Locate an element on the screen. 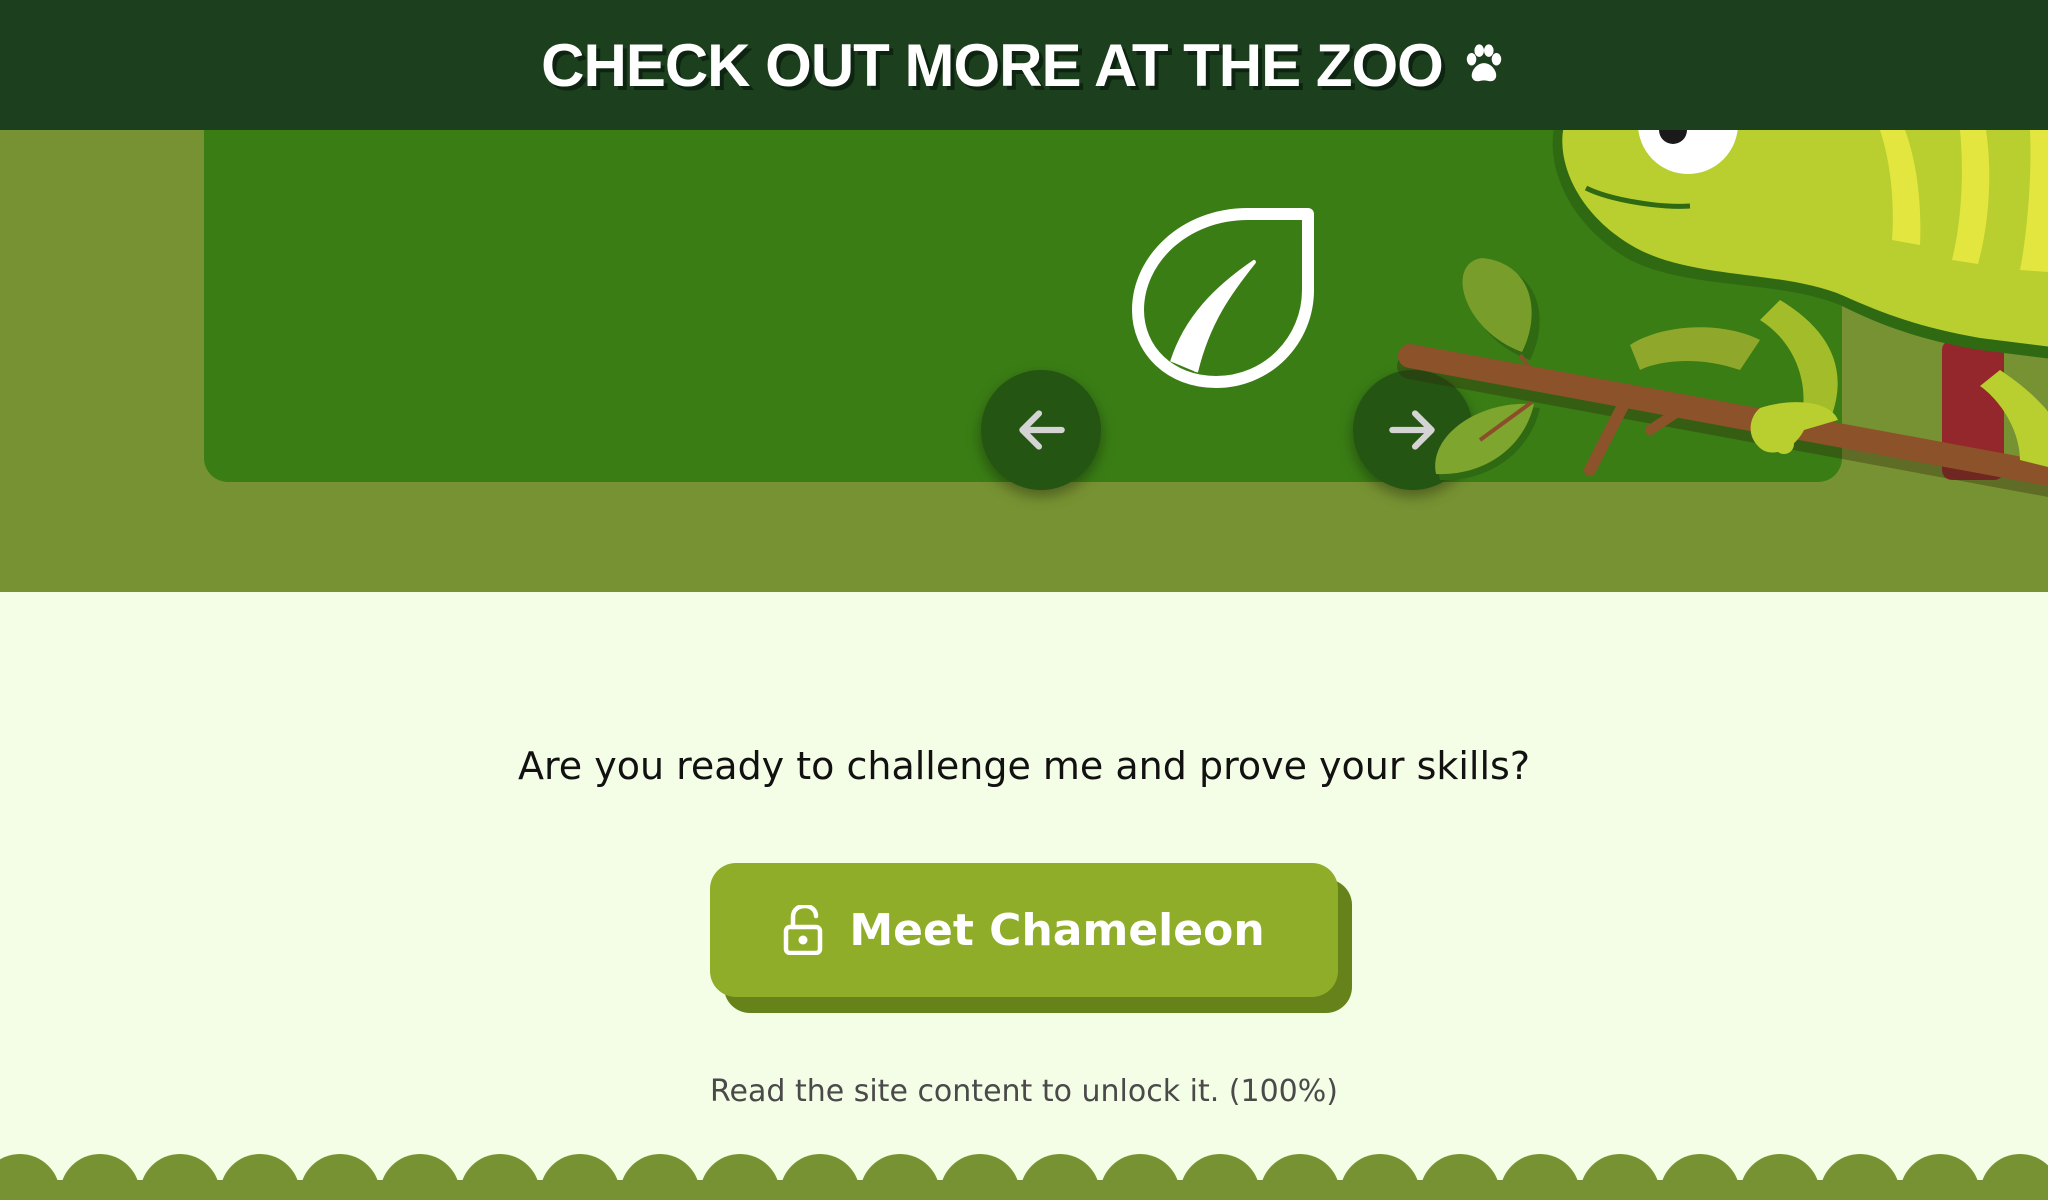  top-banner: CHECK OUT MORE AT THE ZOO is located at coordinates (1024, 65).